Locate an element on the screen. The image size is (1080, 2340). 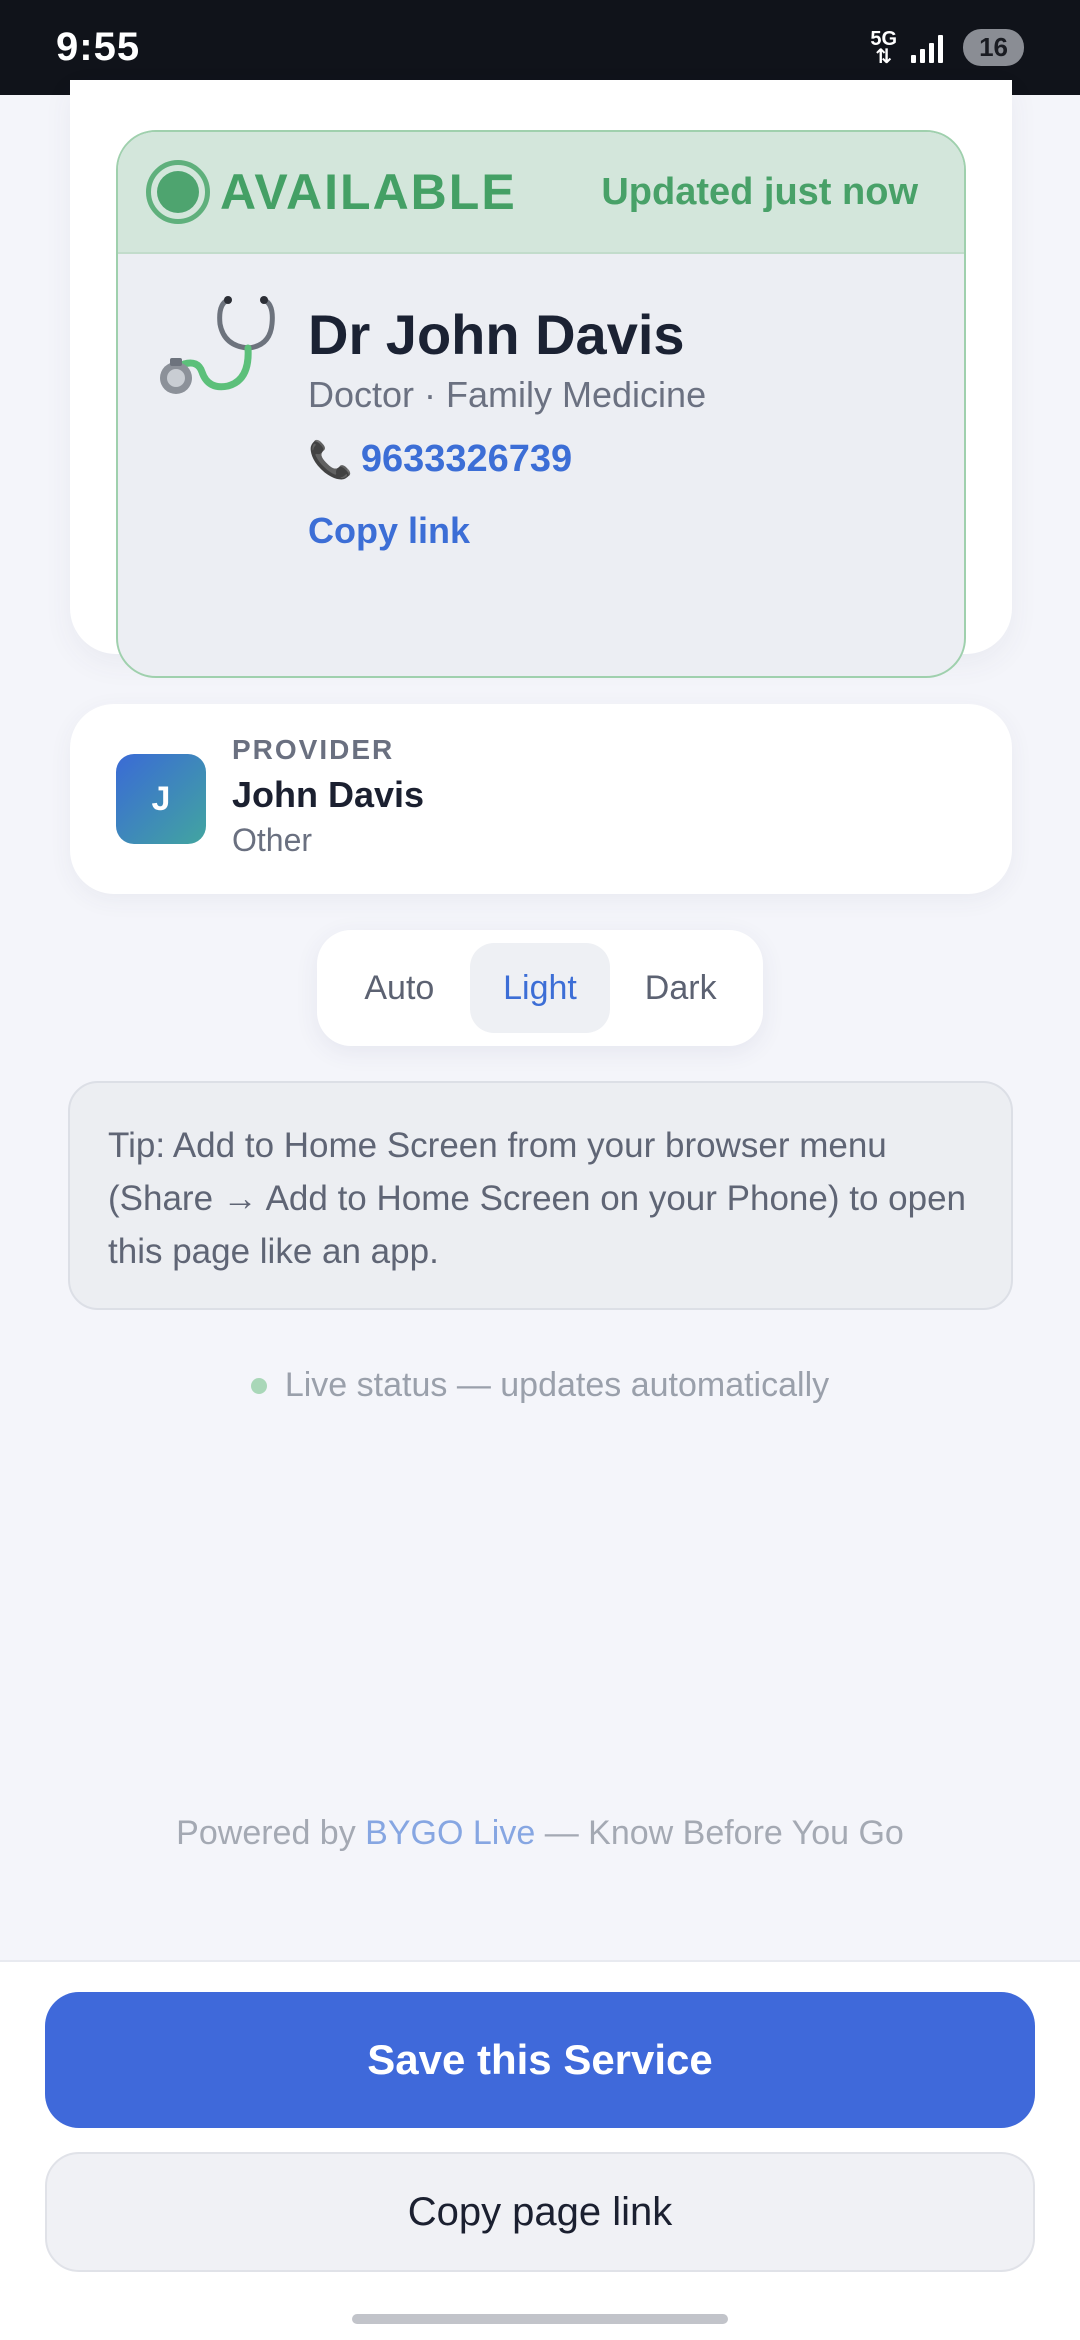
provider-label: PROVIDER is located at coordinates (313, 749).